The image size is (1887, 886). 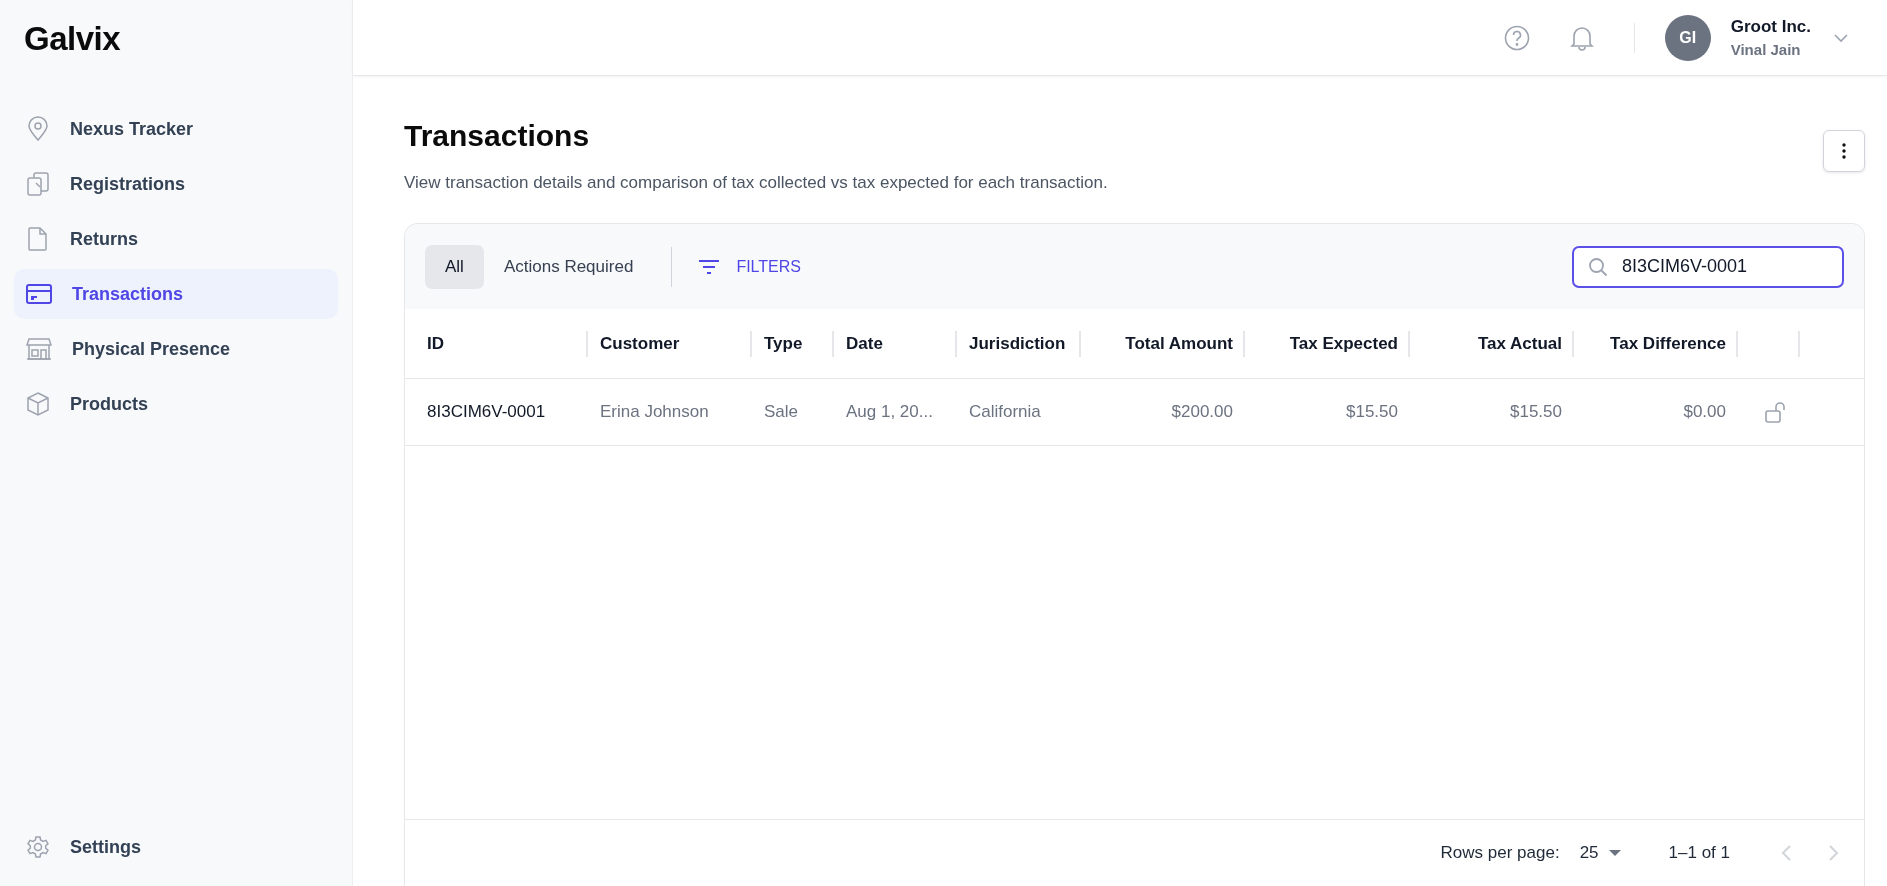 What do you see at coordinates (1516, 37) in the screenshot?
I see `help-icon` at bounding box center [1516, 37].